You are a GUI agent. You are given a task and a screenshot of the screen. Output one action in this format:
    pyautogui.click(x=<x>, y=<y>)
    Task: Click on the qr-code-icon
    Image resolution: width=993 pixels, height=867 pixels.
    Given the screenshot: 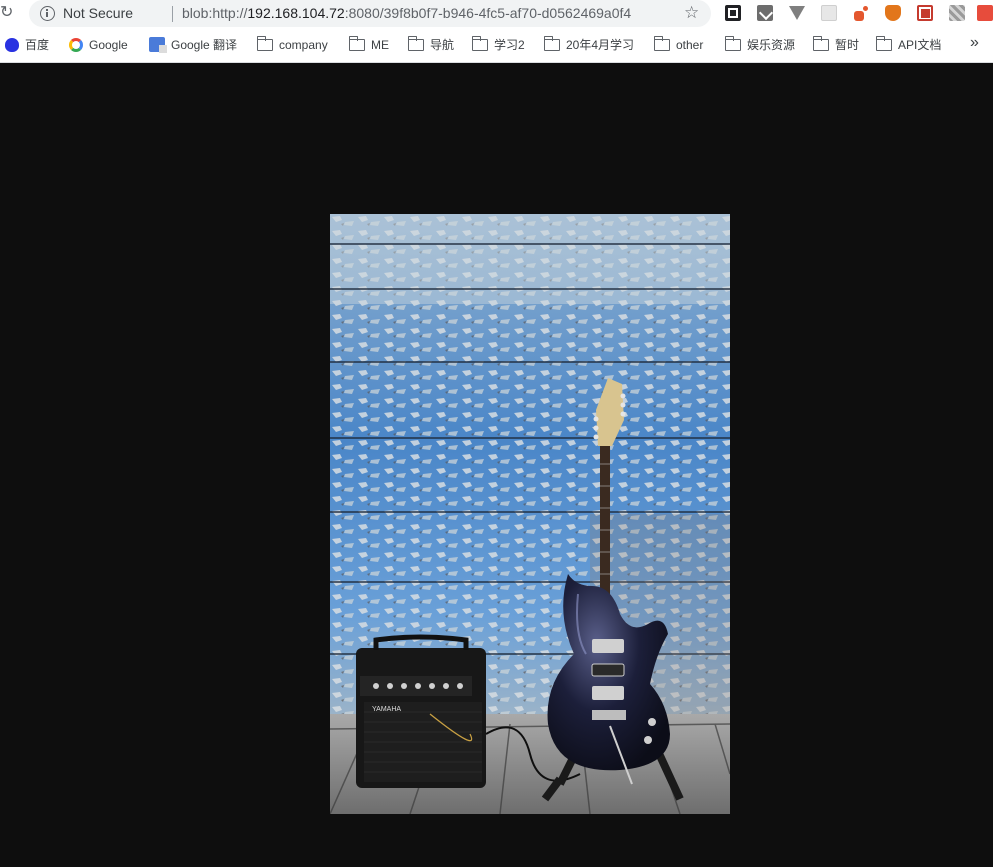 What is the action you would take?
    pyautogui.click(x=733, y=13)
    